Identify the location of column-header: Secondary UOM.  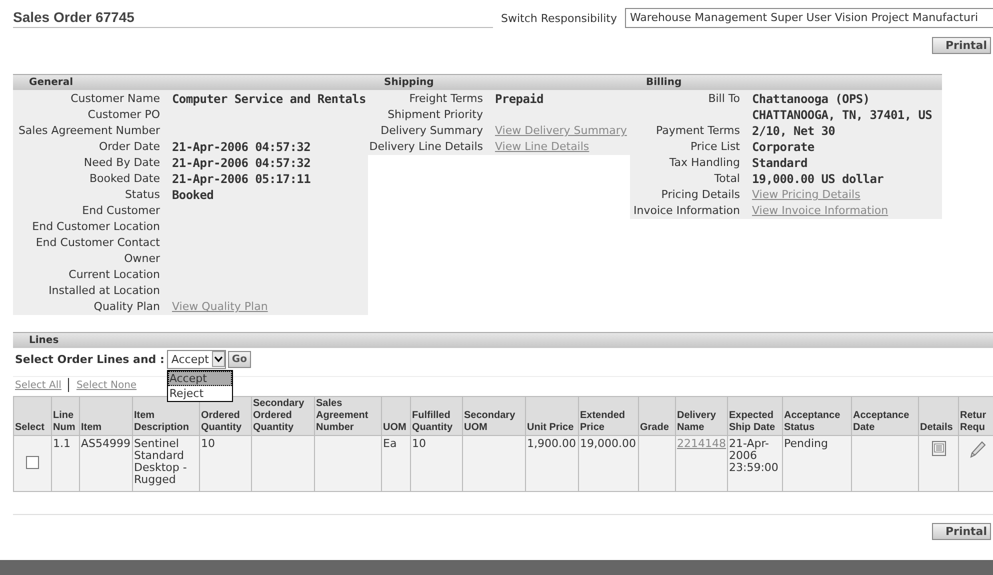
(494, 416).